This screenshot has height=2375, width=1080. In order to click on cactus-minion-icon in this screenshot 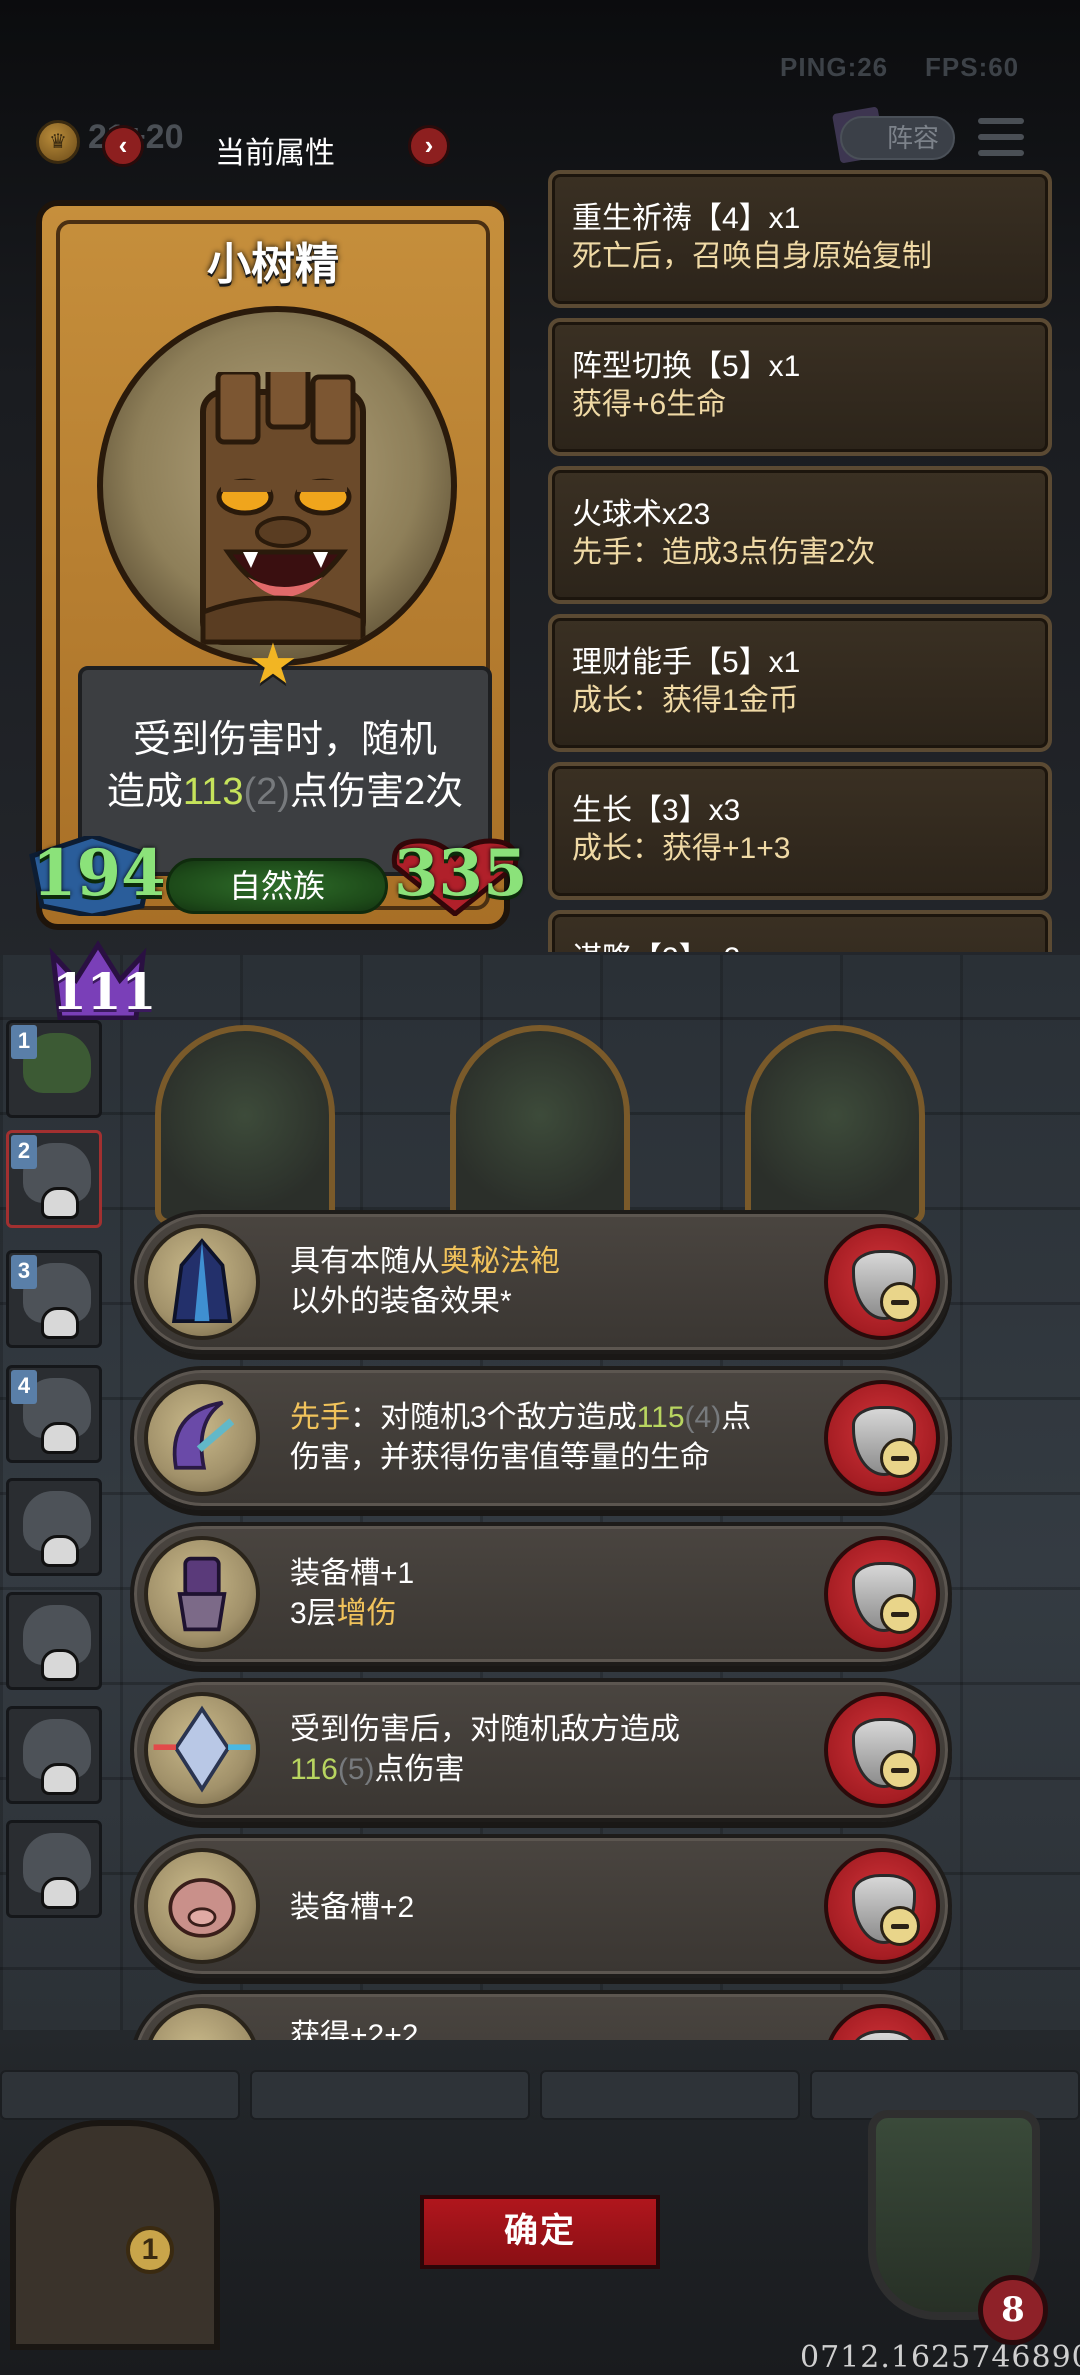, I will do `click(245, 1125)`.